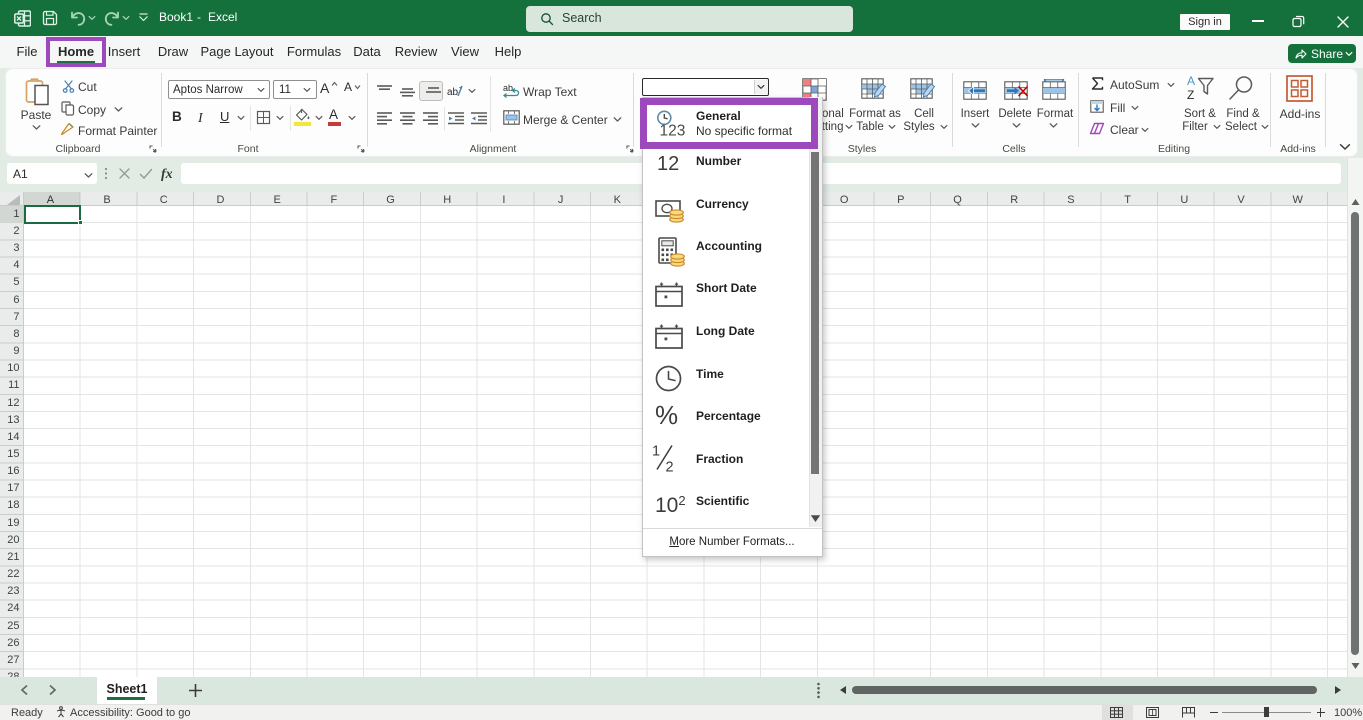 The height and width of the screenshot is (720, 1363). What do you see at coordinates (656, 452) in the screenshot?
I see `svg-text: 1` at bounding box center [656, 452].